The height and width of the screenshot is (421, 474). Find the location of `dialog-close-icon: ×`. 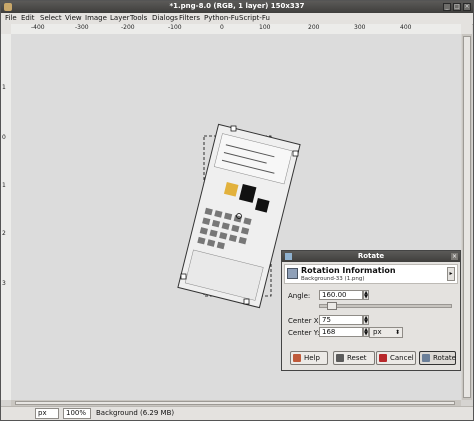

dialog-close-icon: × is located at coordinates (454, 256).